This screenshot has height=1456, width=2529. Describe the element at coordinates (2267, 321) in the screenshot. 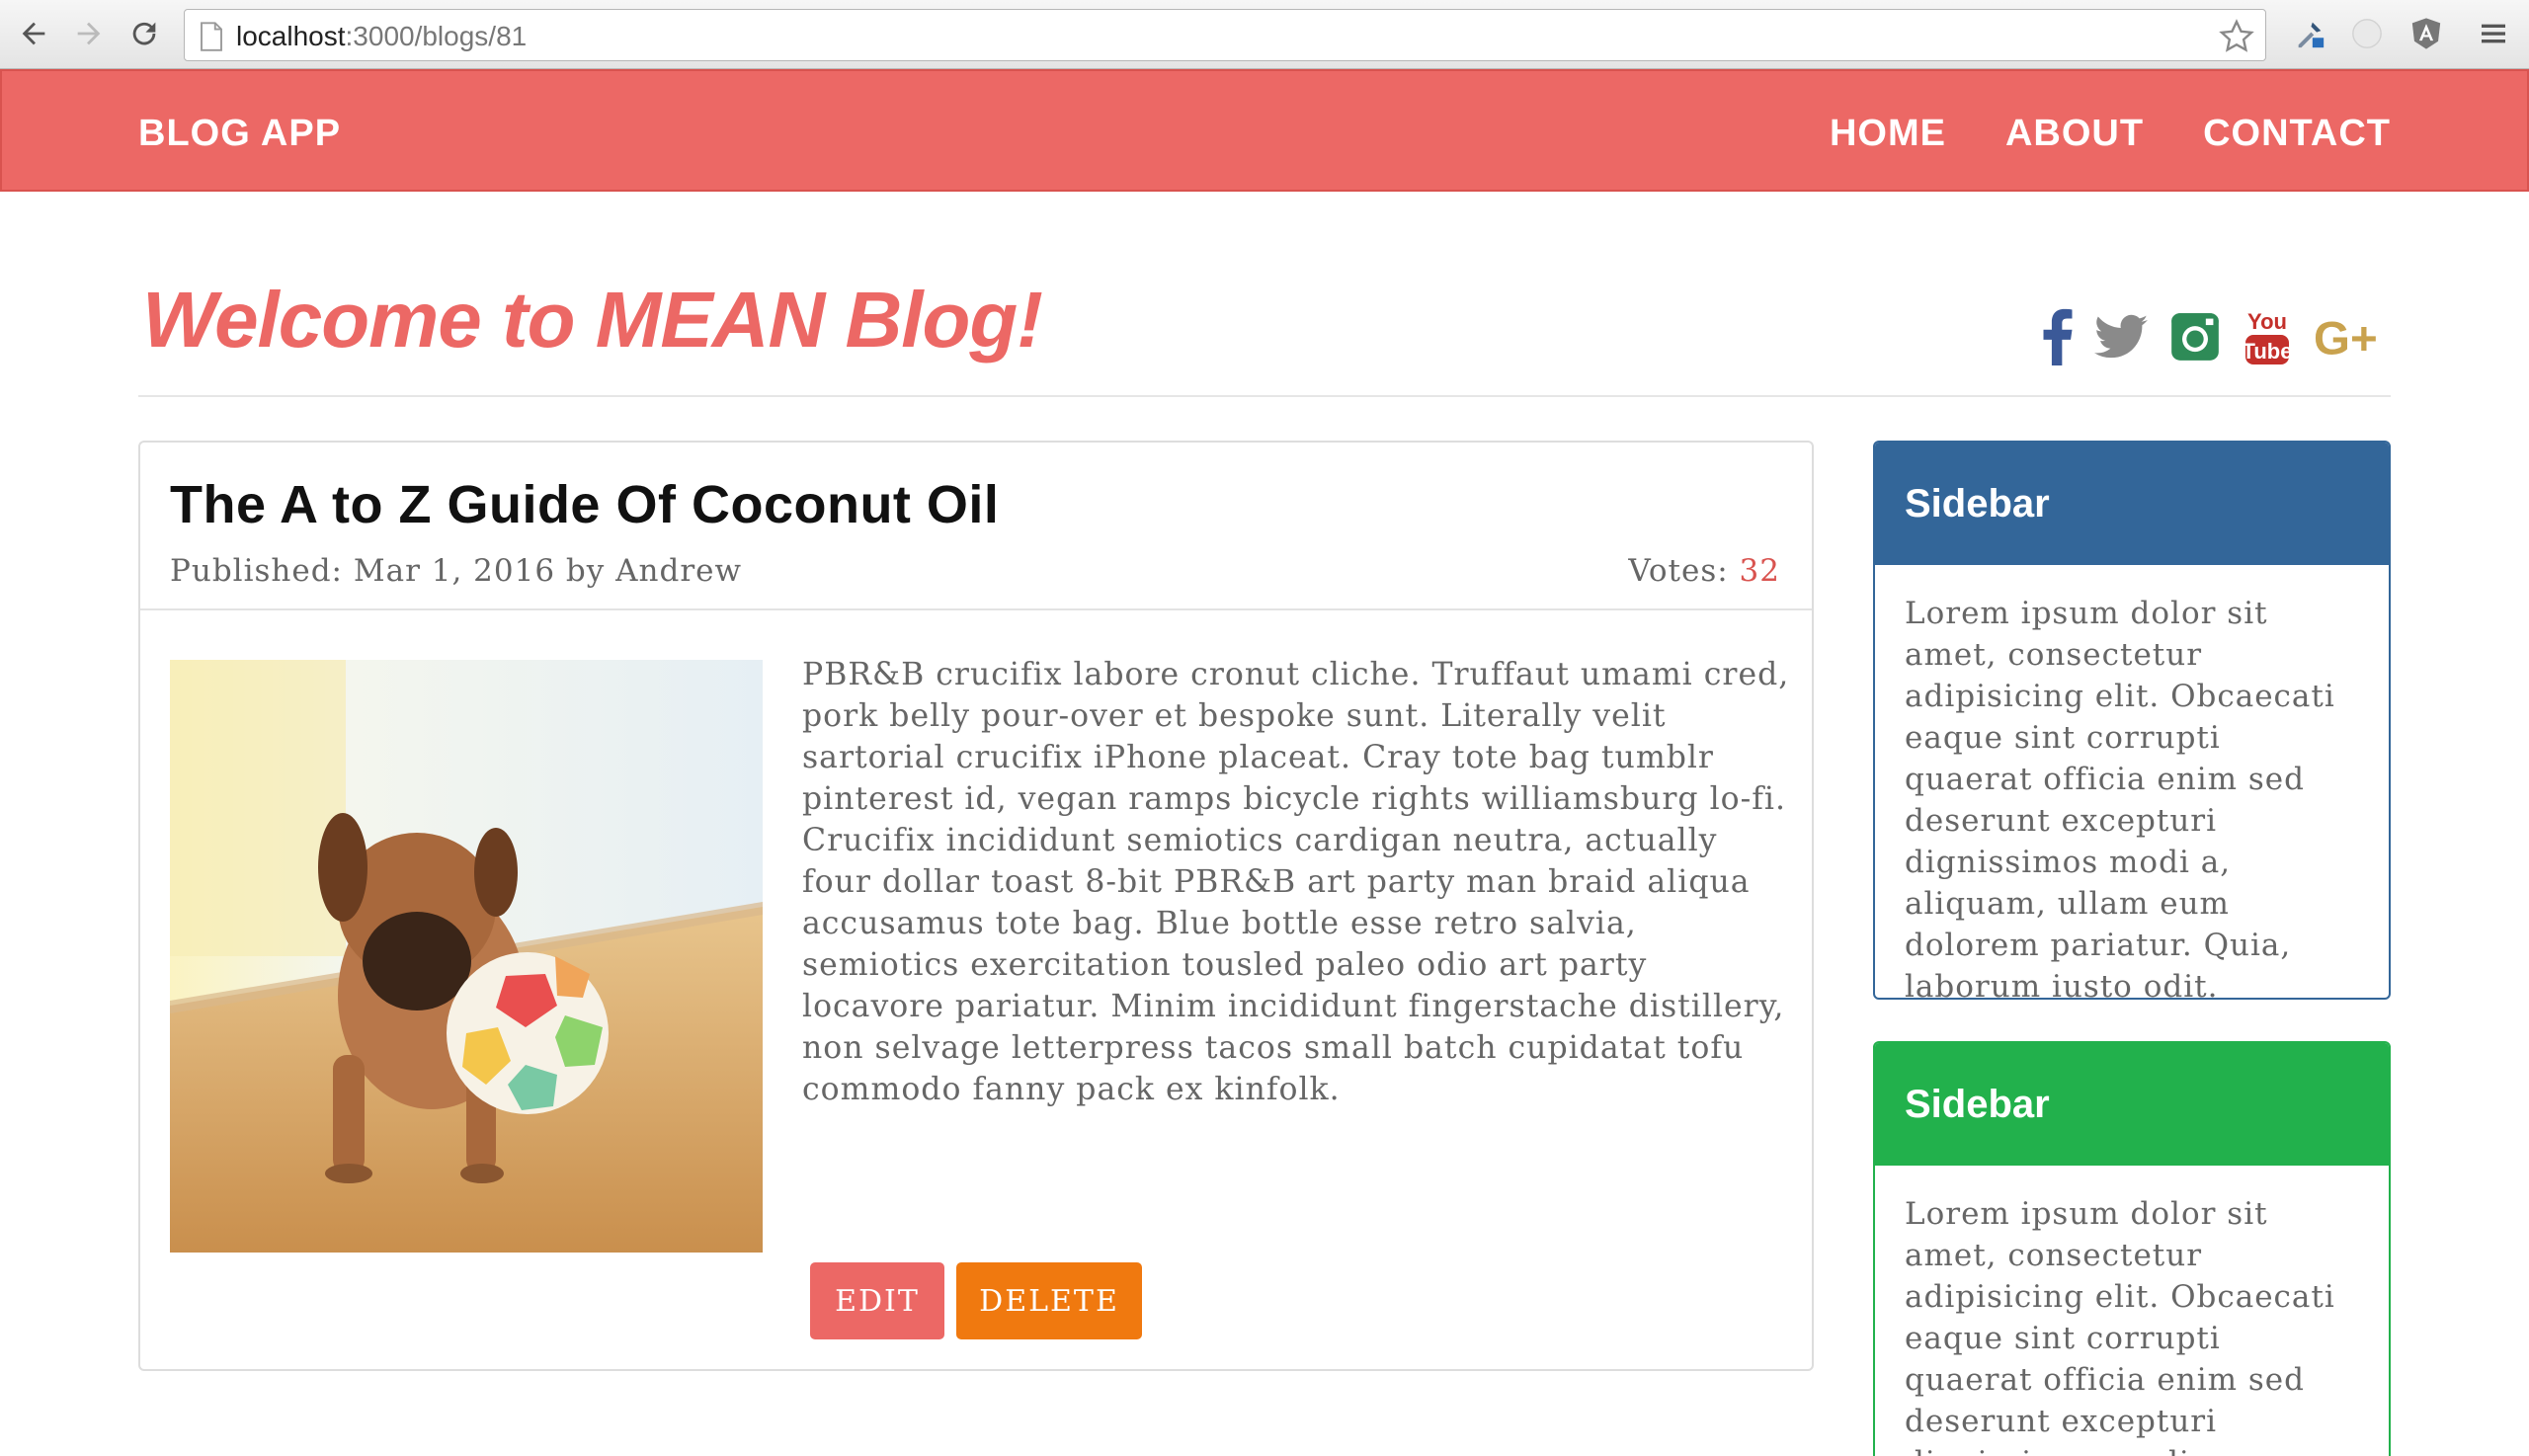

I see `youtube-text-top: You` at that location.